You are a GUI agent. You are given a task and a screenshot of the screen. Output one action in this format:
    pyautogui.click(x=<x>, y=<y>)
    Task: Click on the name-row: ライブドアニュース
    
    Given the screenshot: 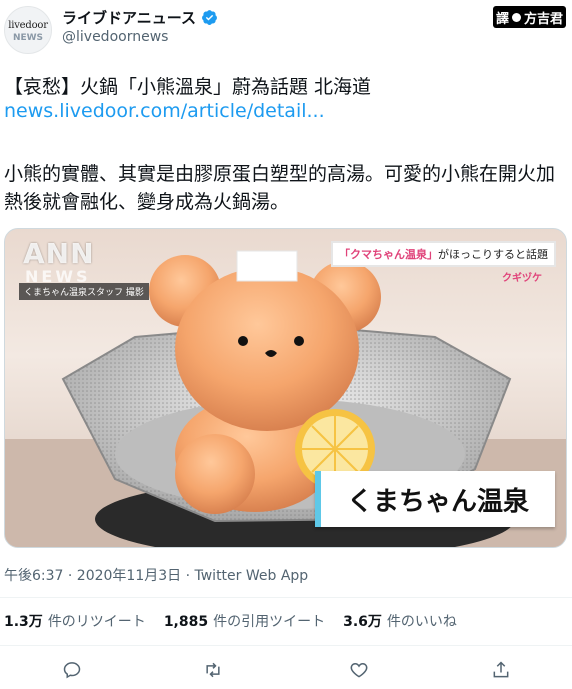 What is the action you would take?
    pyautogui.click(x=140, y=17)
    